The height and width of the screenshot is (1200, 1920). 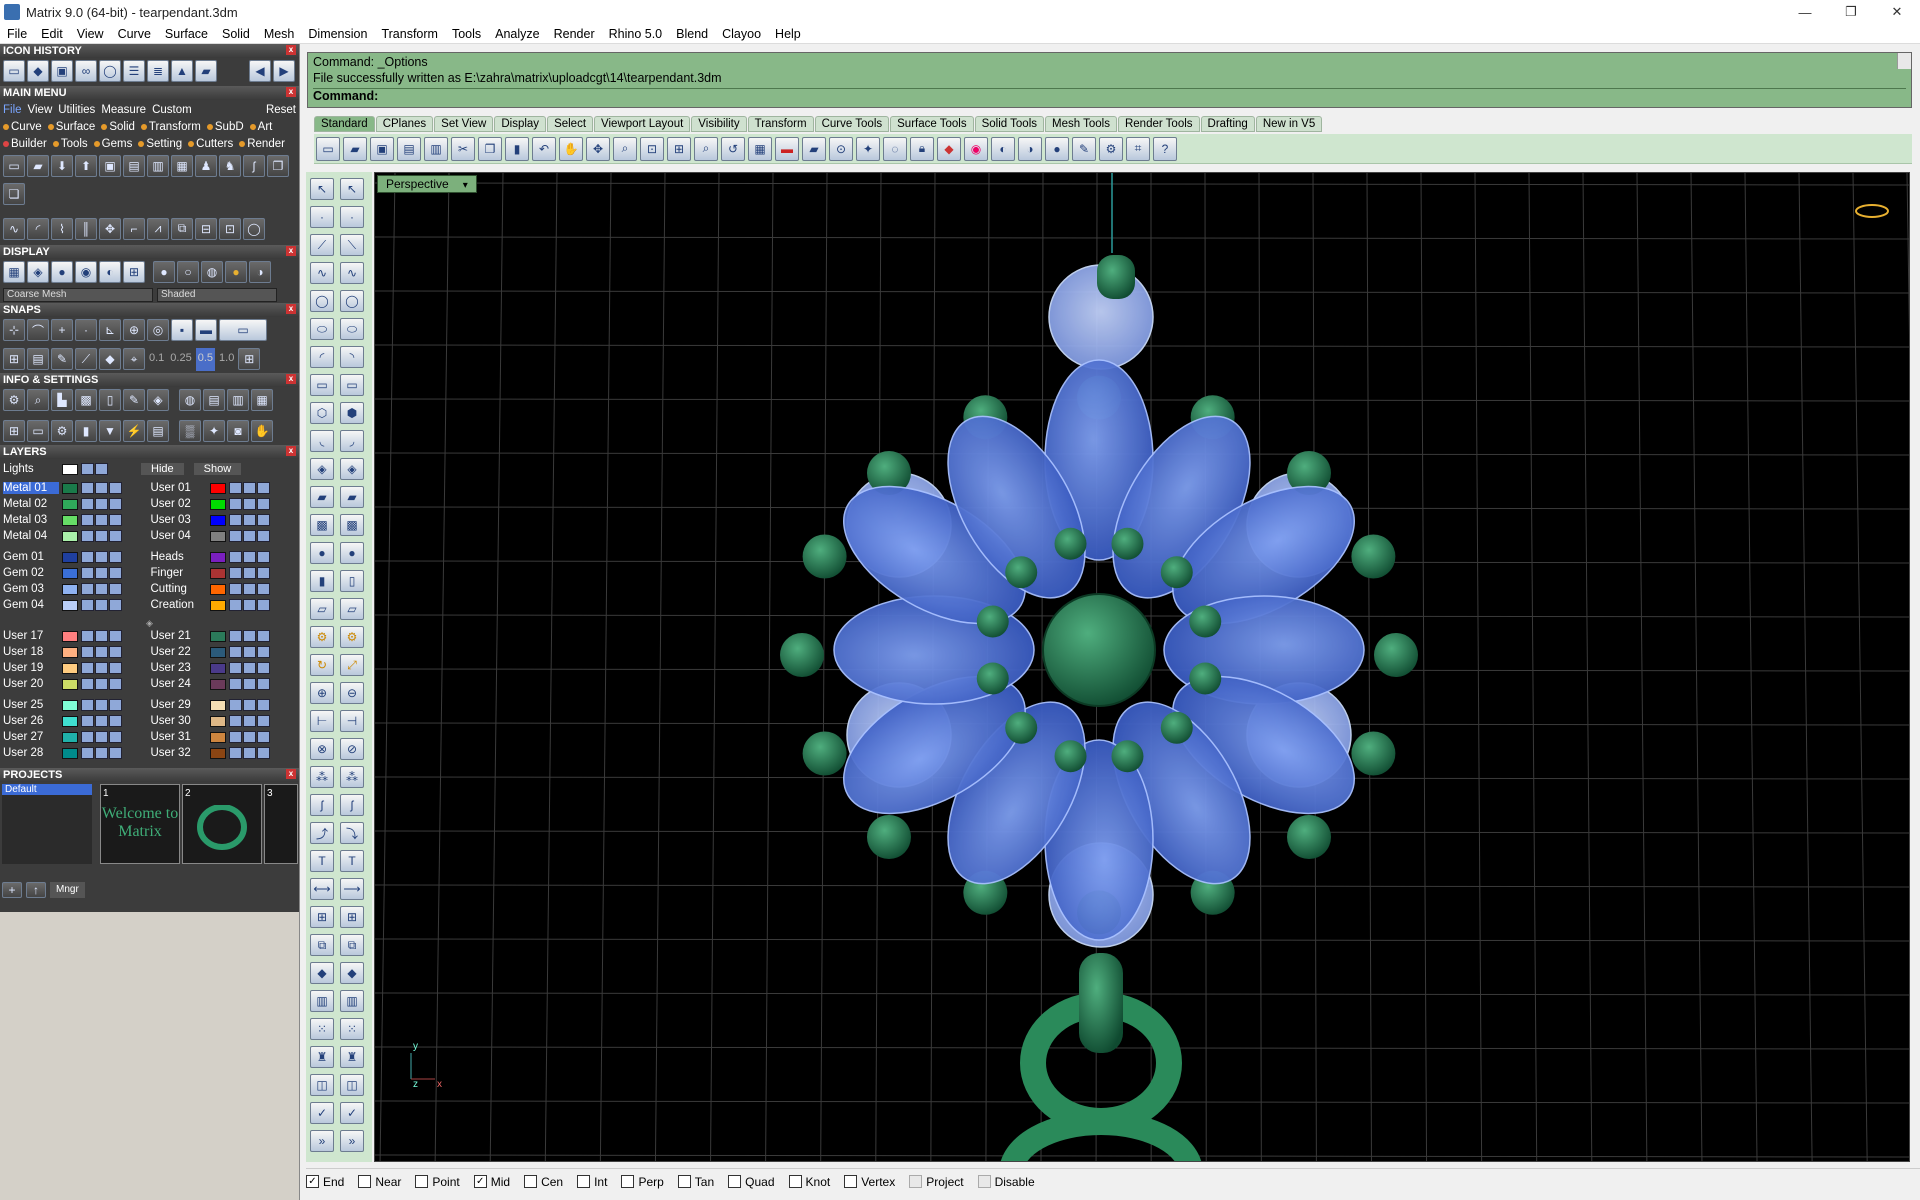 I want to click on mm-cutters: Cutters, so click(x=210, y=144).